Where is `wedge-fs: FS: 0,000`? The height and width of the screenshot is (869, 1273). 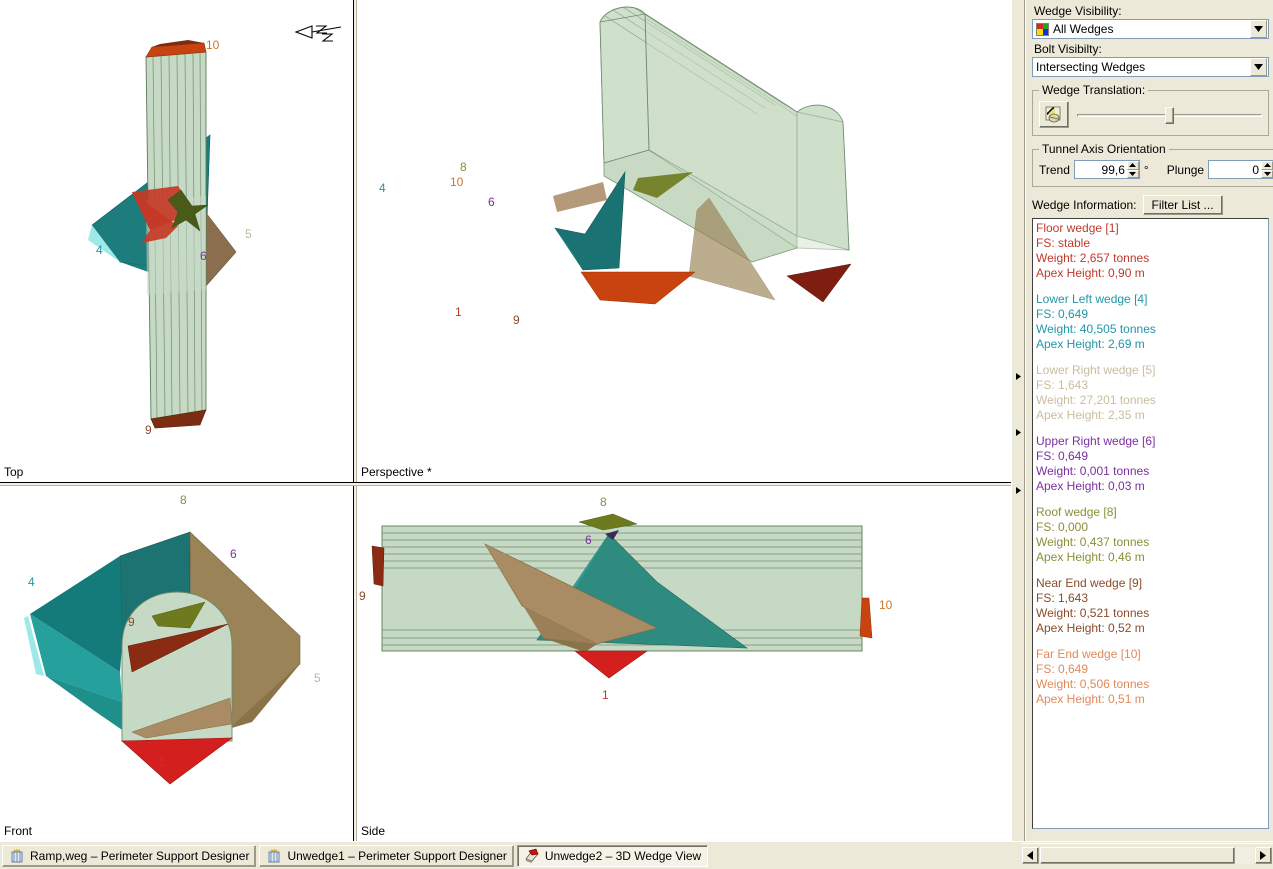
wedge-fs: FS: 0,000 is located at coordinates (1062, 527).